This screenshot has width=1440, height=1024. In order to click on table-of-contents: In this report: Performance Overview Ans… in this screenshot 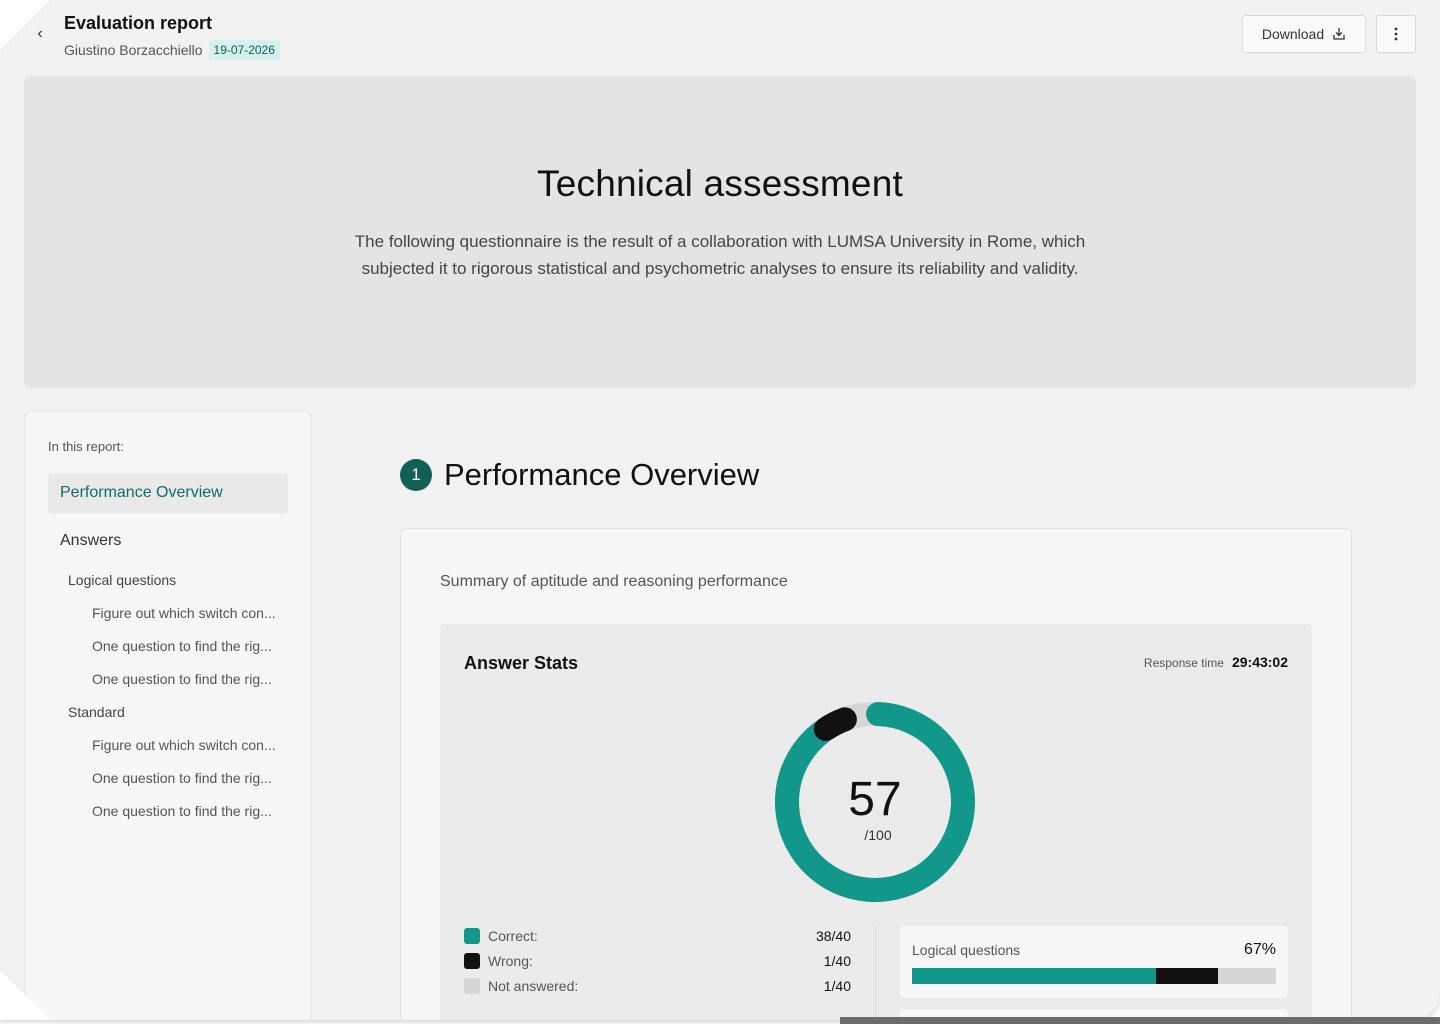, I will do `click(168, 715)`.